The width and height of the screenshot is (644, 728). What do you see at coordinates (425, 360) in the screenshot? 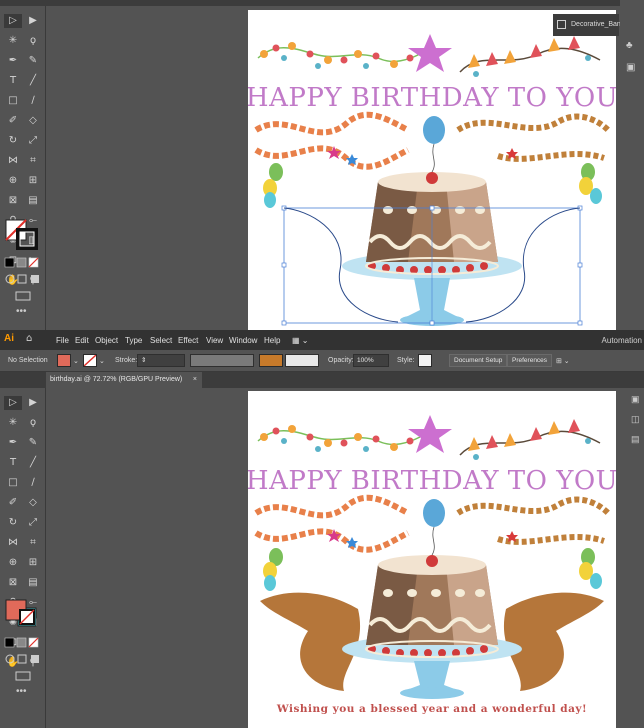
I see `graphic-style-swatch` at bounding box center [425, 360].